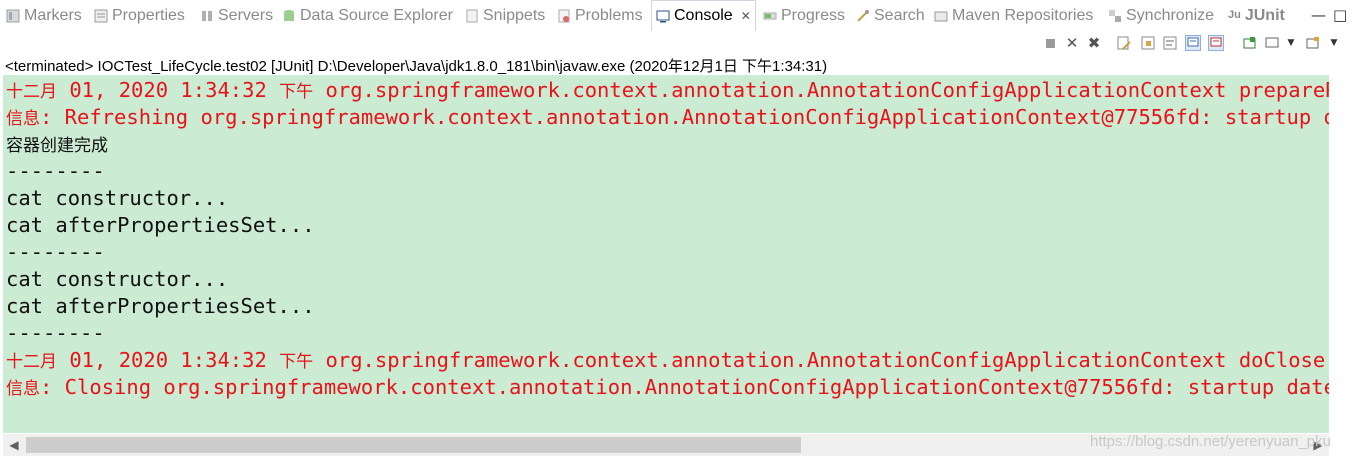 This screenshot has height=459, width=1353. What do you see at coordinates (1272, 43) in the screenshot?
I see `display-selected-console-button` at bounding box center [1272, 43].